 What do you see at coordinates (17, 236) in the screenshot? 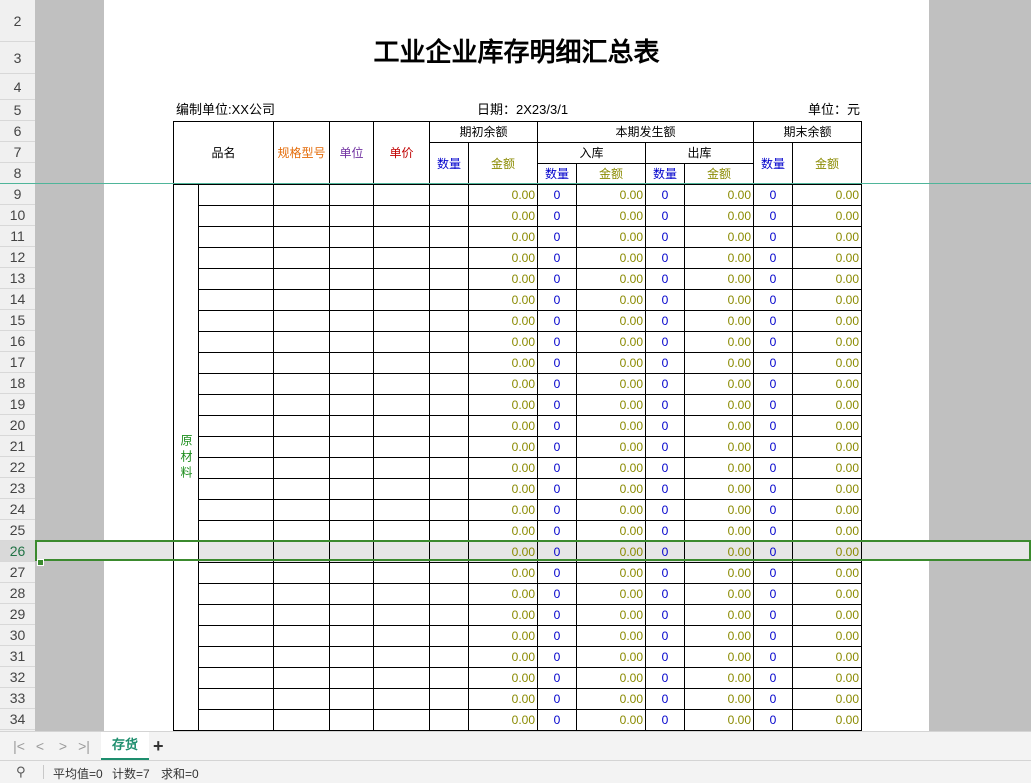
I see `row-number: 11` at bounding box center [17, 236].